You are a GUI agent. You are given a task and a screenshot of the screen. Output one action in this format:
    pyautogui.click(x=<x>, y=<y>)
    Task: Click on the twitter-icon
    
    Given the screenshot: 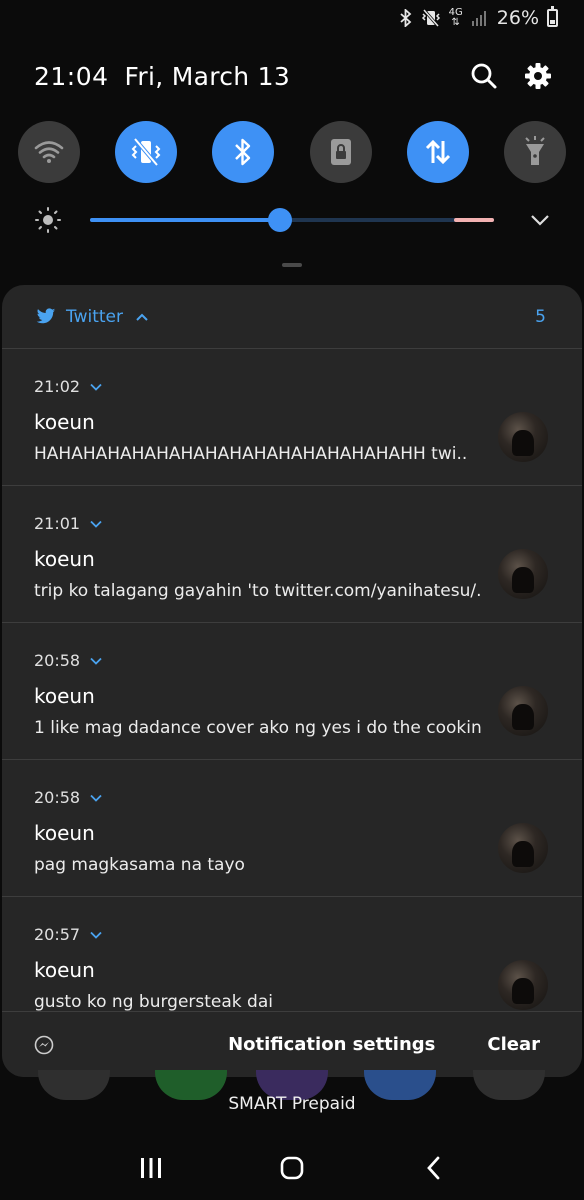 What is the action you would take?
    pyautogui.click(x=46, y=316)
    